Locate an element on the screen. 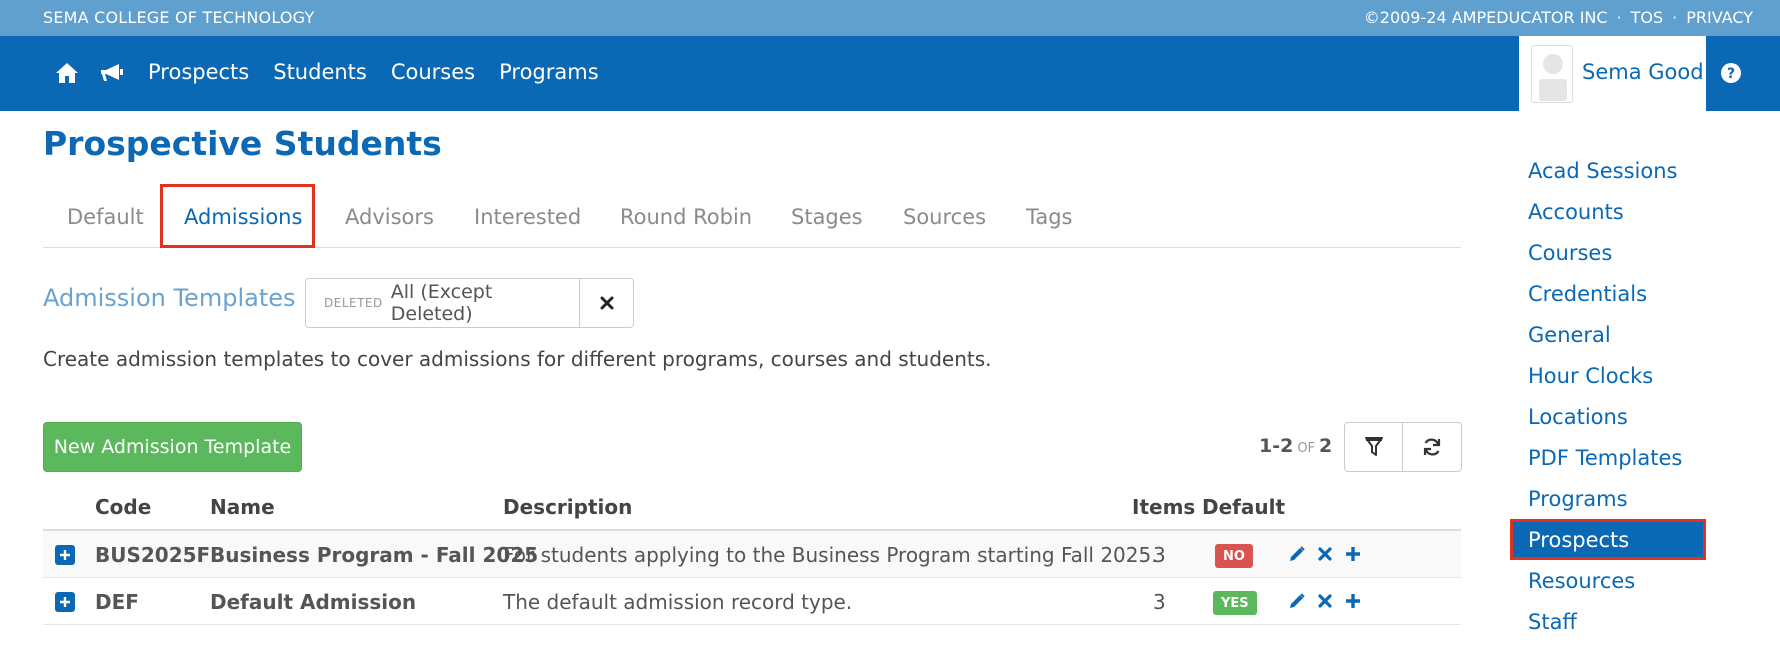 This screenshot has height=652, width=1780. megaphone-icon is located at coordinates (112, 73).